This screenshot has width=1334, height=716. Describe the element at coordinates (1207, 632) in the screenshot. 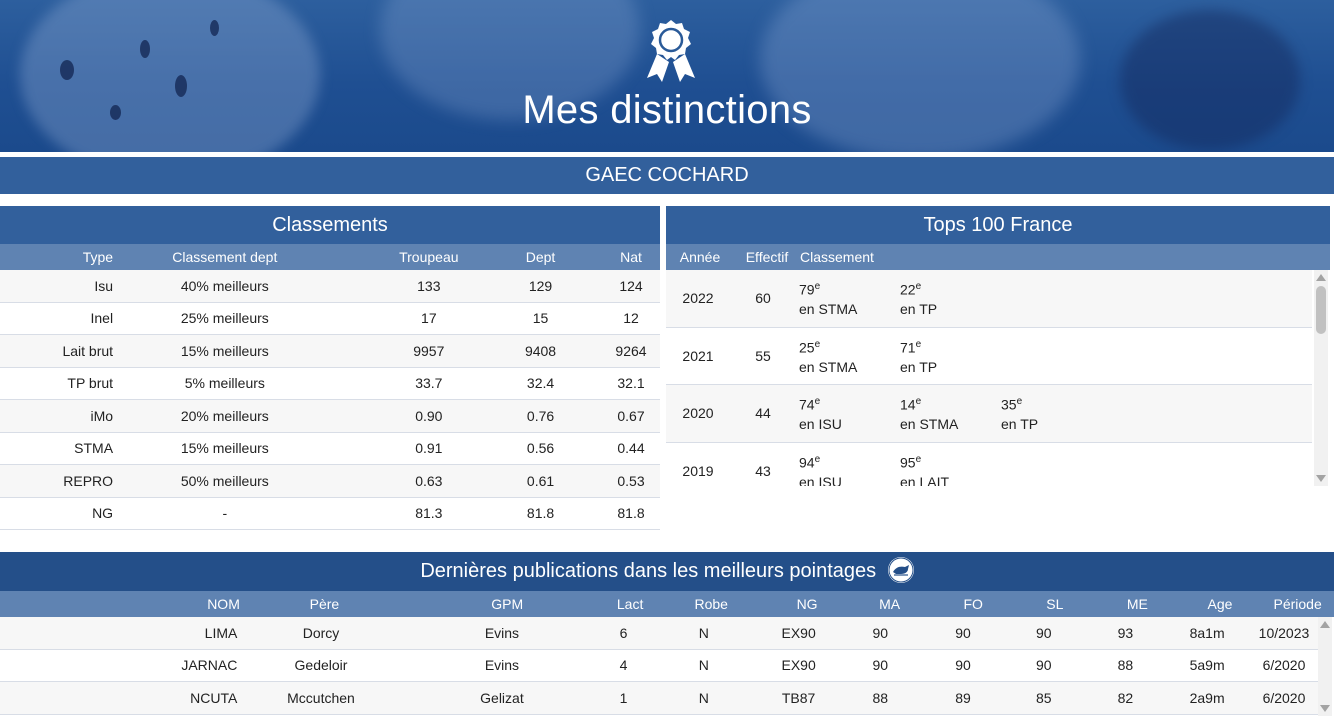

I see `cell-age: 8a1m` at that location.